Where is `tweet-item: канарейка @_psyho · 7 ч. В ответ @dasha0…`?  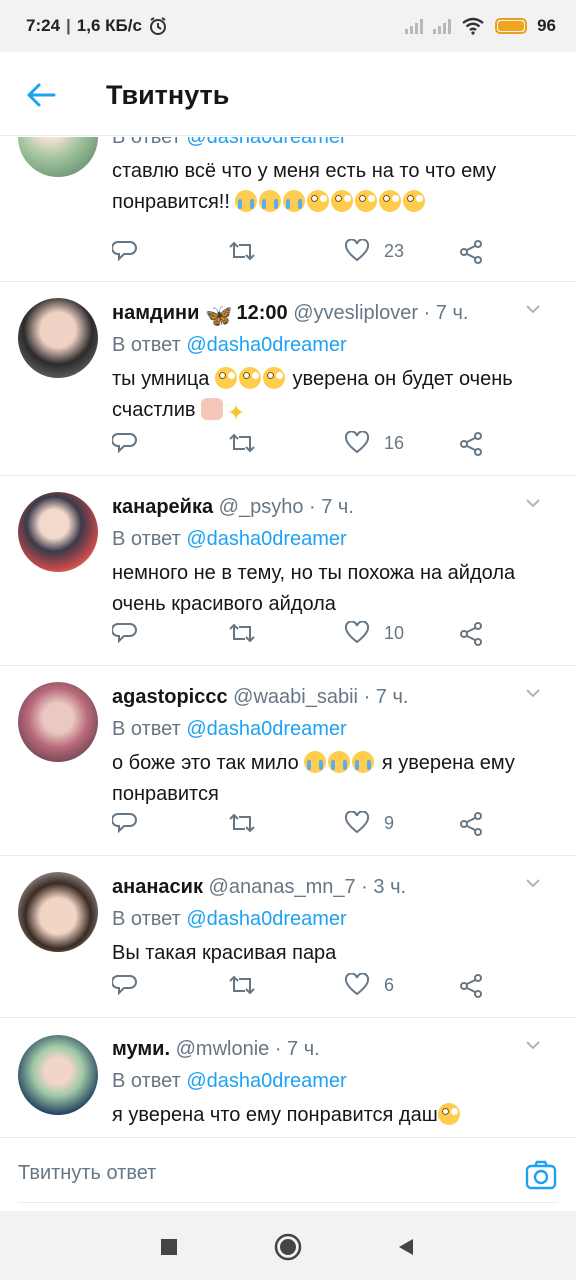
tweet-item: канарейка @_psyho · 7 ч. В ответ @dasha0… is located at coordinates (288, 571).